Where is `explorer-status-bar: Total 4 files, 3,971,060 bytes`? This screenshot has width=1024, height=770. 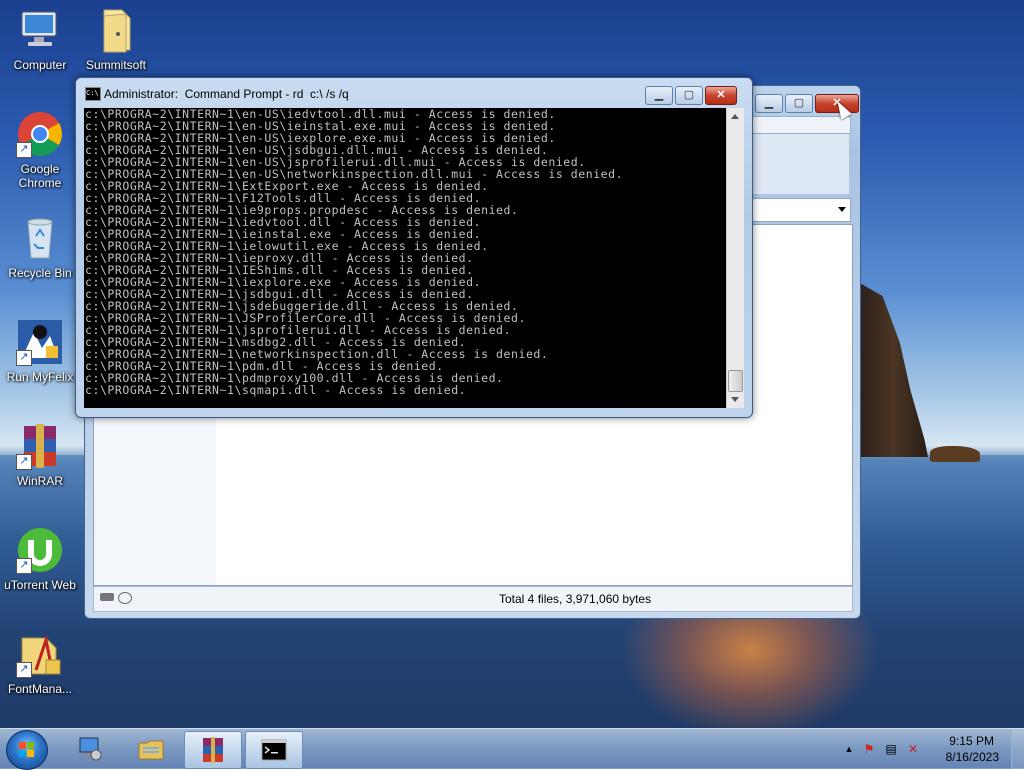 explorer-status-bar: Total 4 files, 3,971,060 bytes is located at coordinates (473, 599).